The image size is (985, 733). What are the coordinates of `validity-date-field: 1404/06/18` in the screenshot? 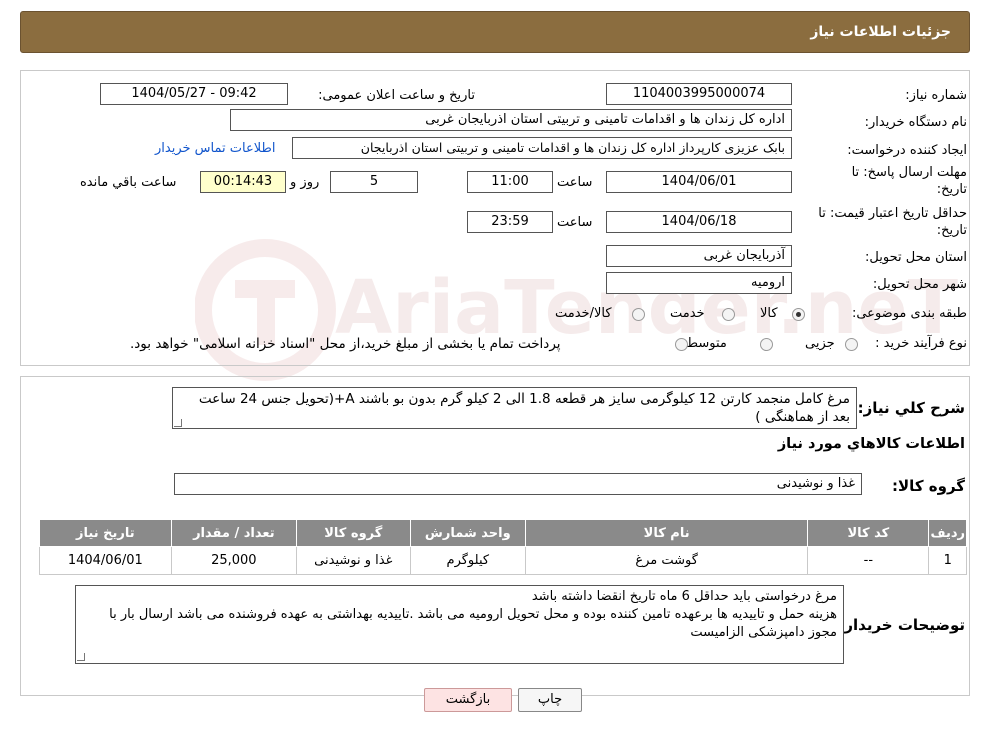 It's located at (699, 222).